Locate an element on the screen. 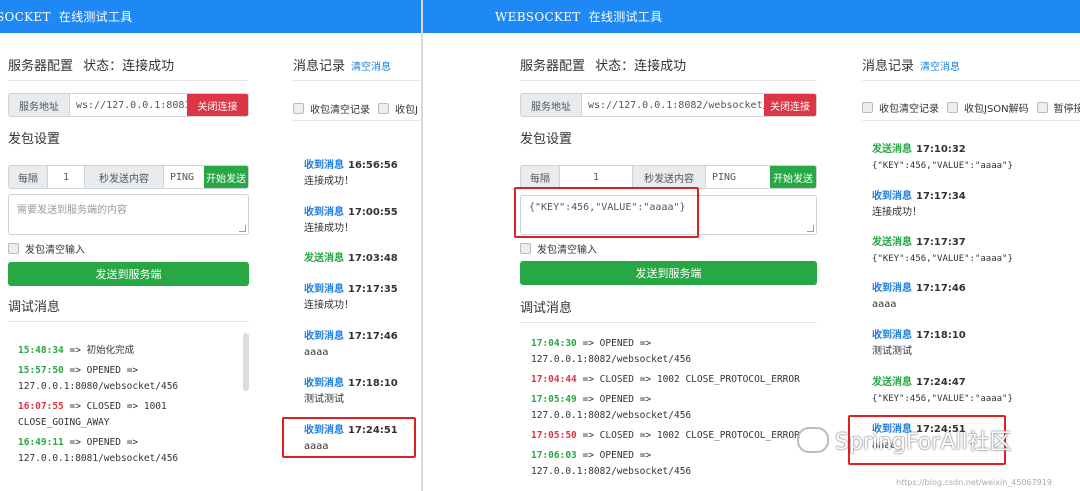 The height and width of the screenshot is (491, 1080). watermark-url: https://blog.csdn.net/weixin_45067919 is located at coordinates (974, 482).